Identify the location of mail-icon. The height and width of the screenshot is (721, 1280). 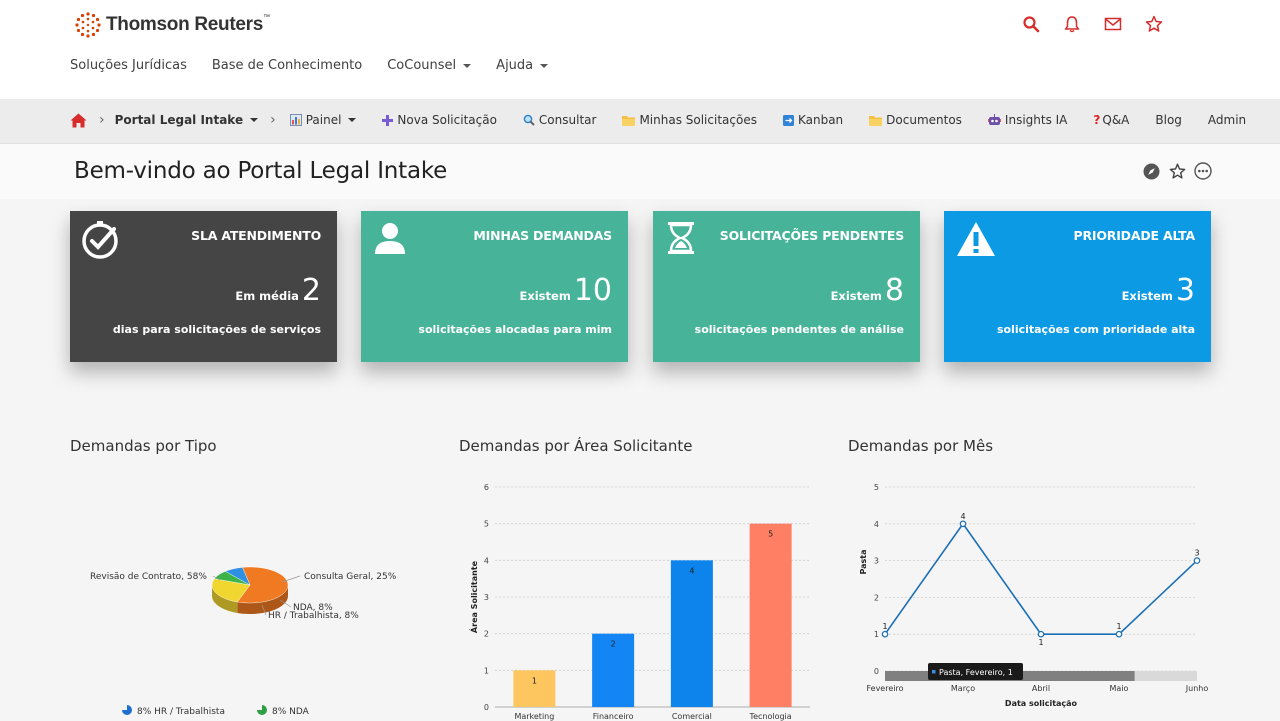
(1113, 24).